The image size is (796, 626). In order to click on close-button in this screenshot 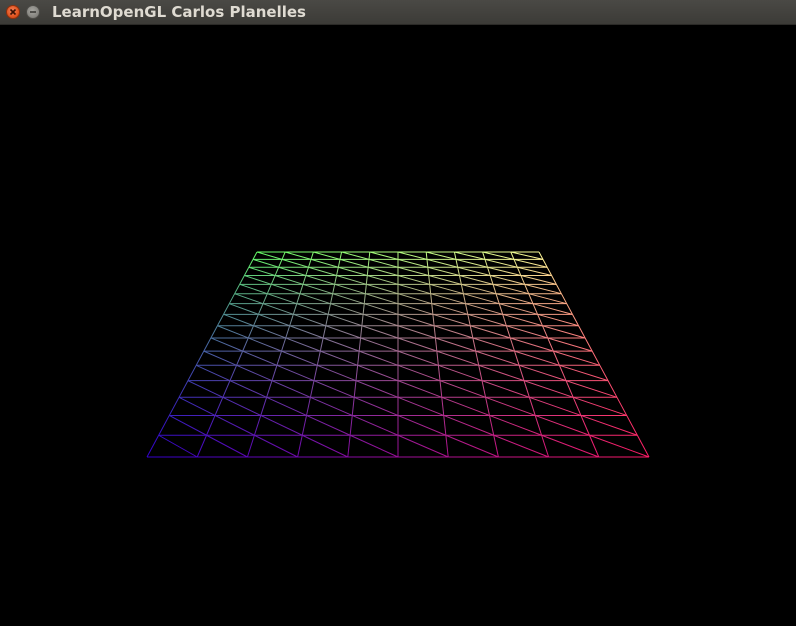, I will do `click(13, 12)`.